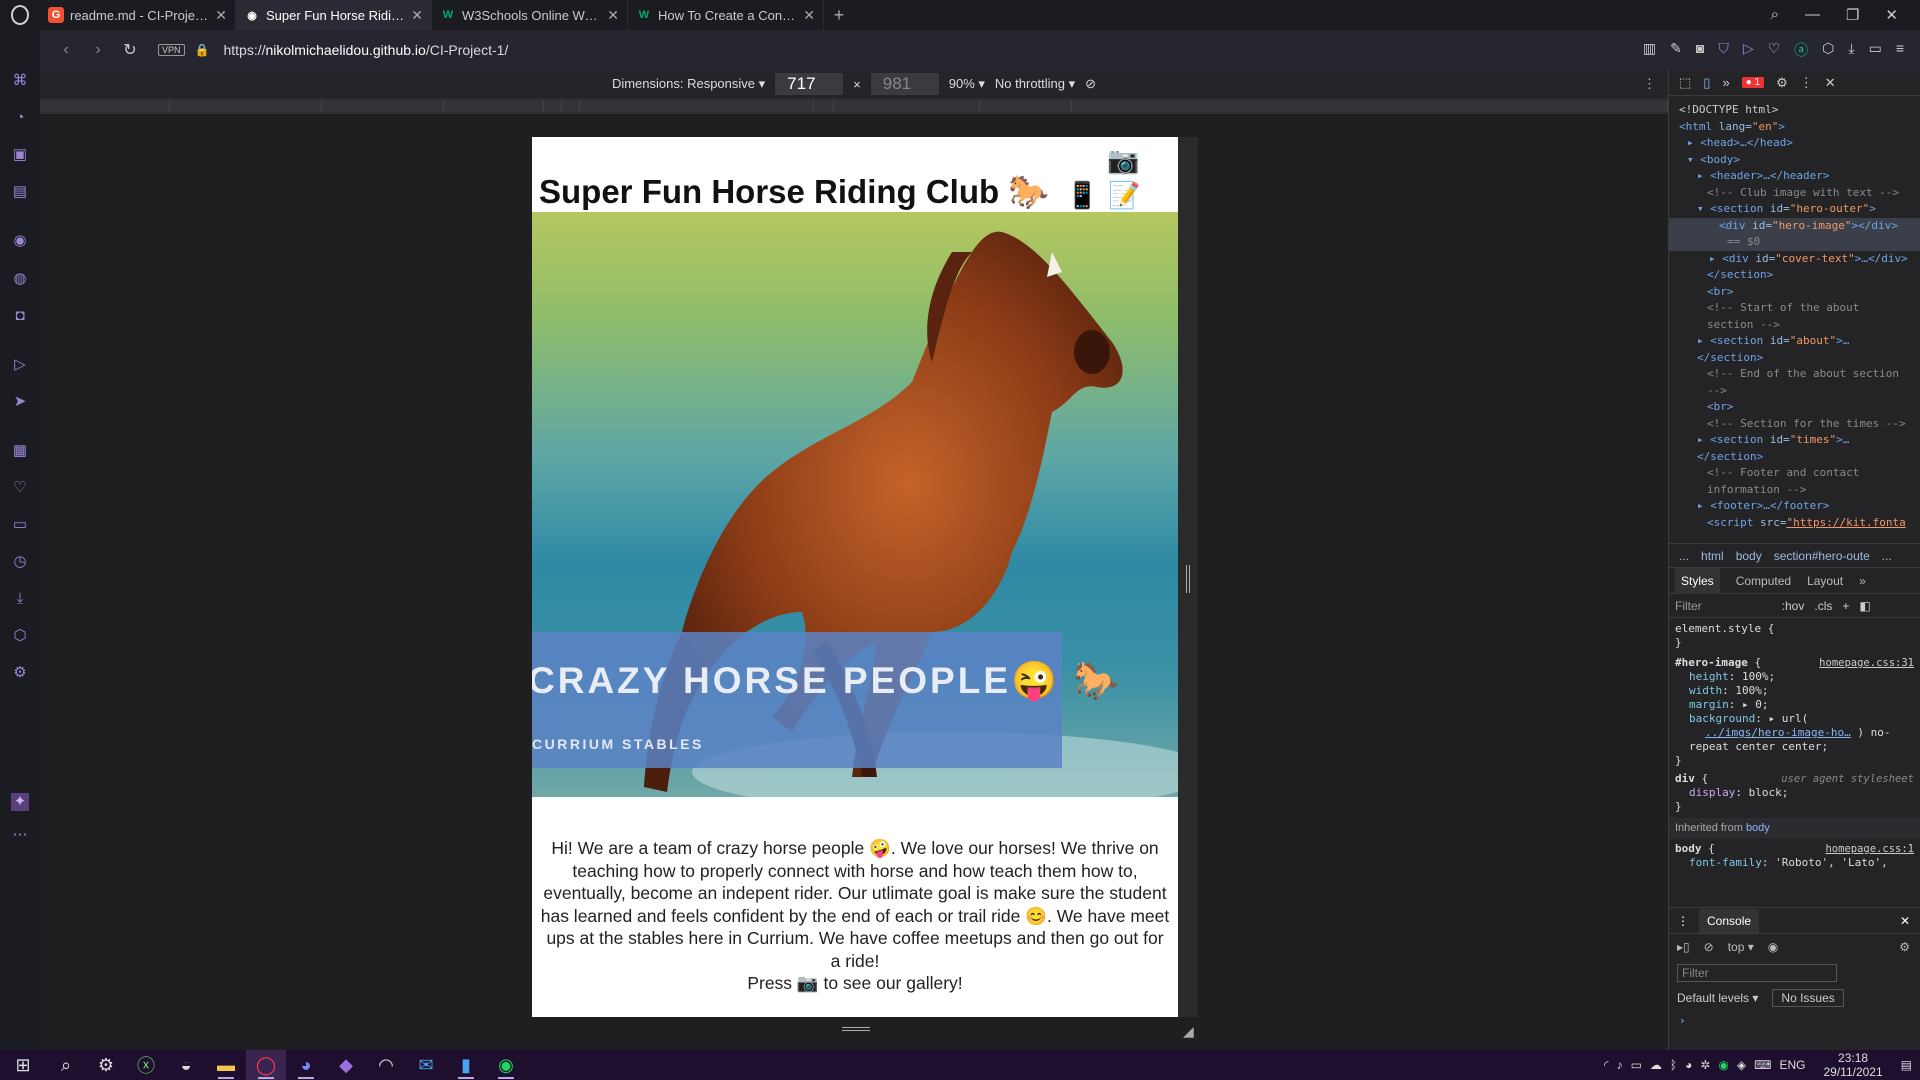 This screenshot has height=1080, width=1920. Describe the element at coordinates (202, 50) in the screenshot. I see `lock-icon: 🔒` at that location.